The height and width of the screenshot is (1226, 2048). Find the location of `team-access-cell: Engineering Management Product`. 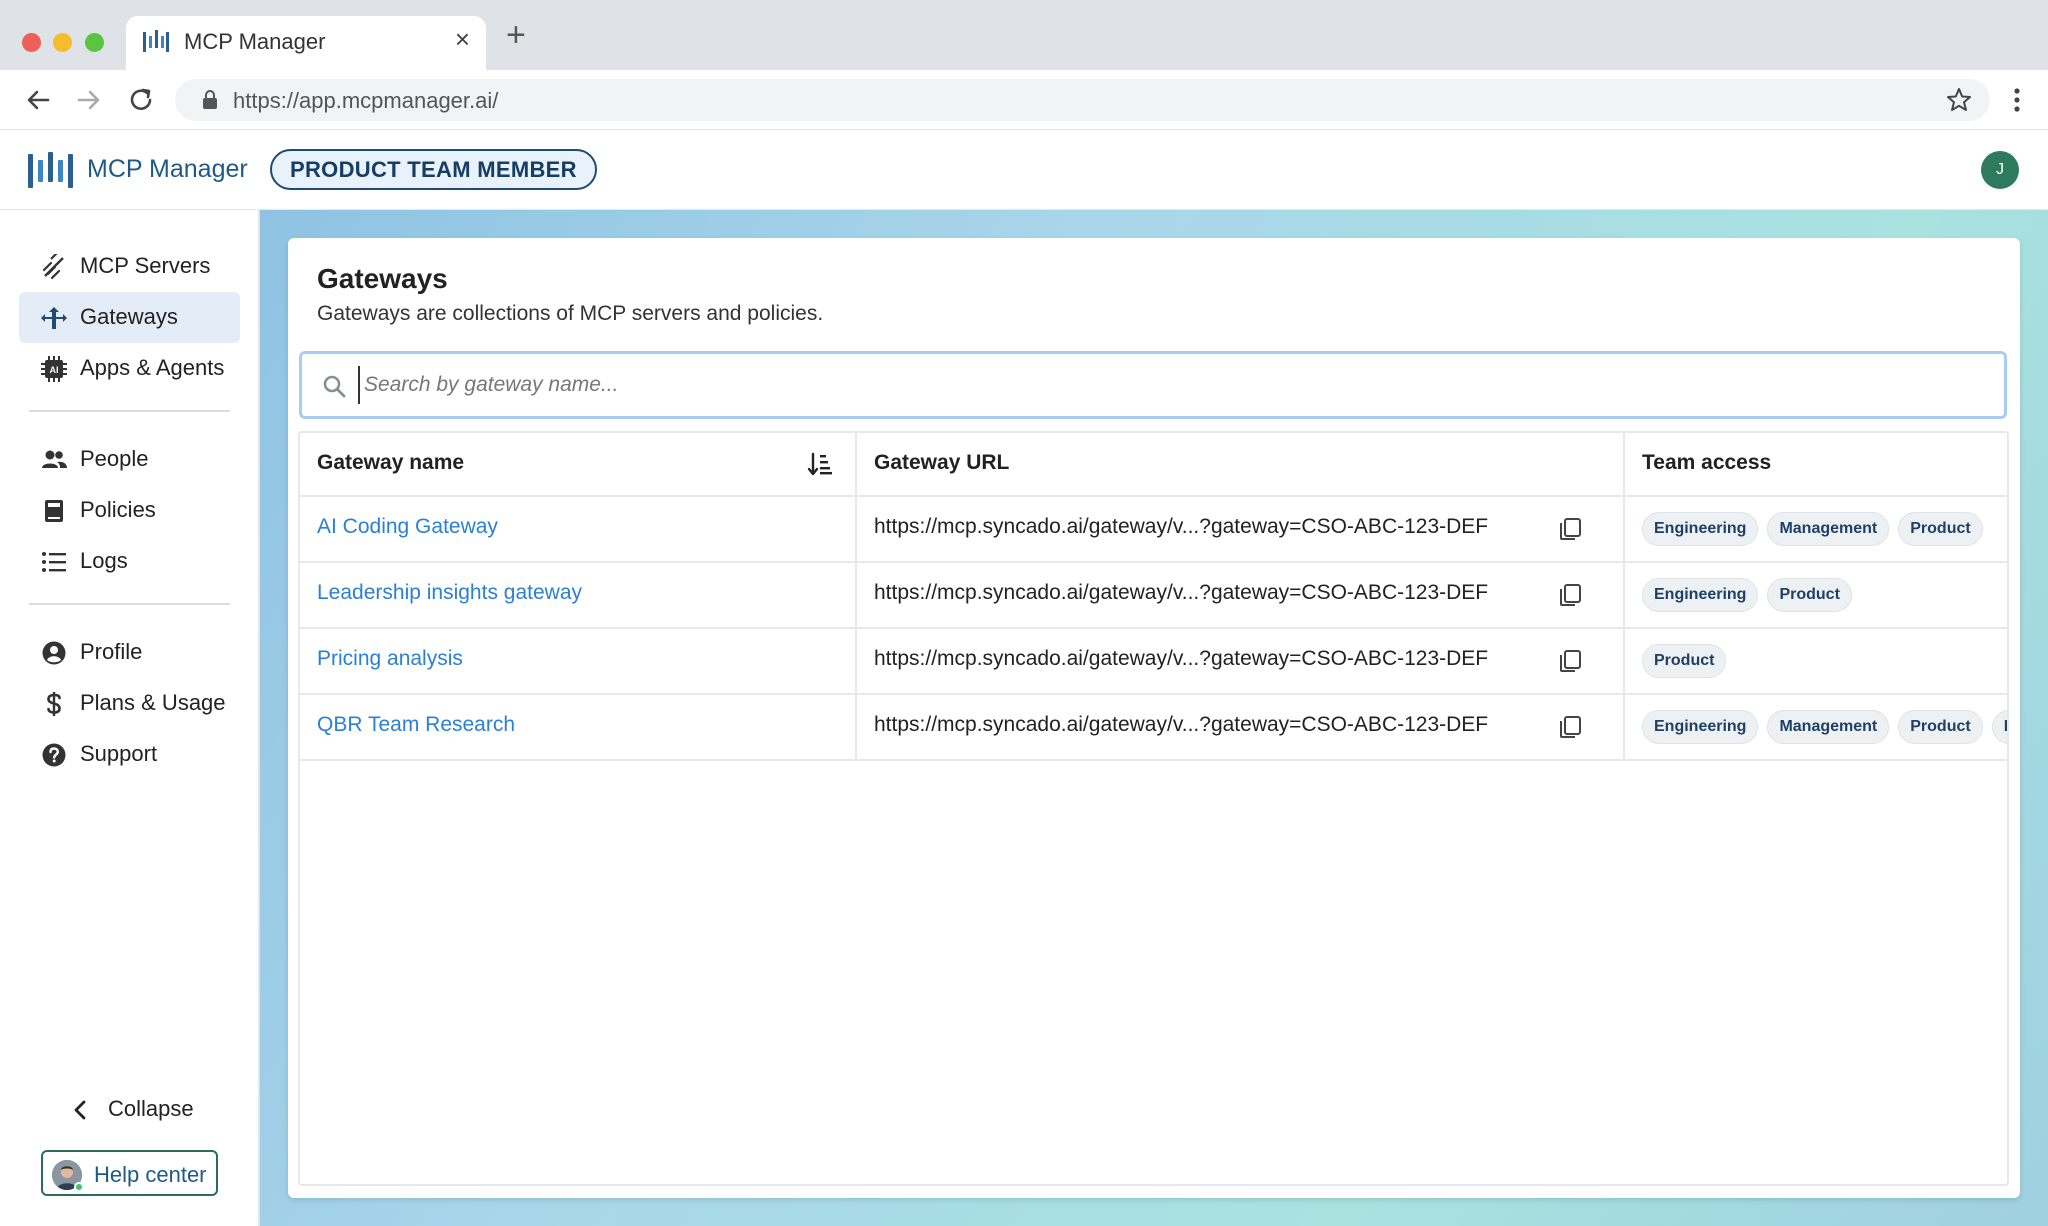

team-access-cell: Engineering Management Product is located at coordinates (1816, 529).